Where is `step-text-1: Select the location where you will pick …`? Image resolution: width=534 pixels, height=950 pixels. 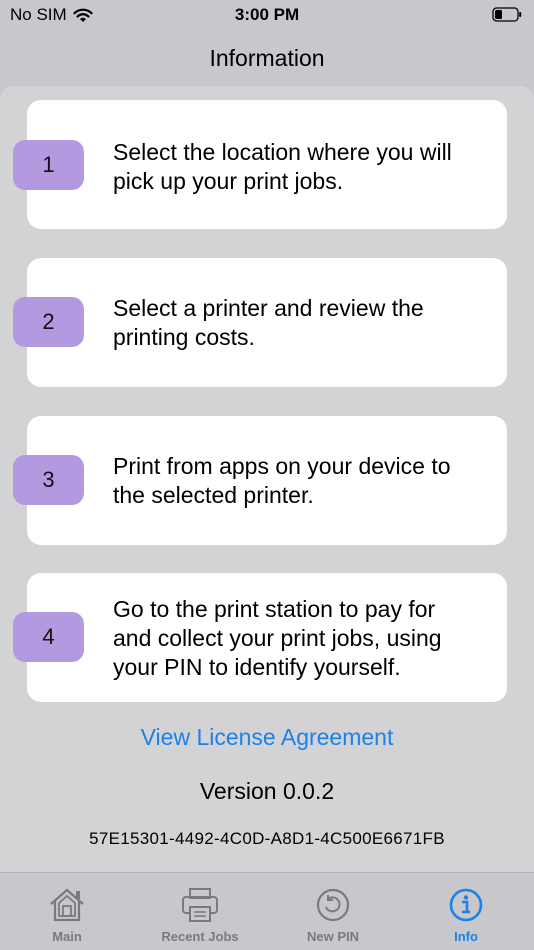 step-text-1: Select the location where you will pick … is located at coordinates (303, 167).